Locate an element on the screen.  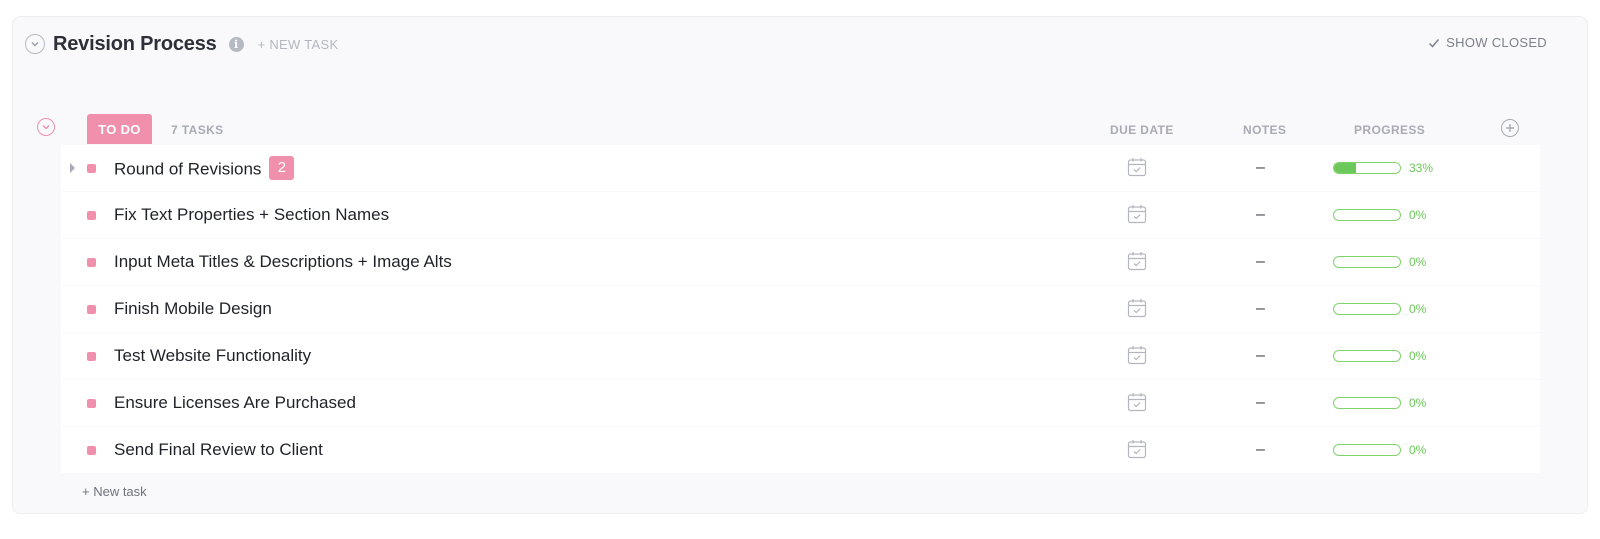
list-header: Revision Process i + NEW TASK is located at coordinates (181, 44).